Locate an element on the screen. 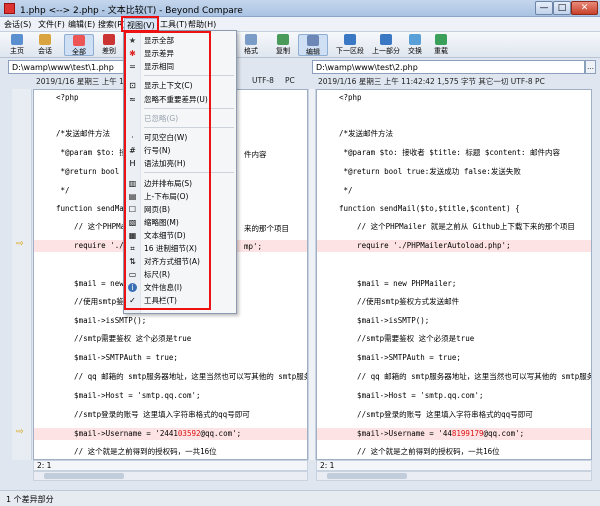  code-line: // 这个PHPMailer 就是之前从 Github上下载下来的那个项目 is located at coordinates (457, 226).